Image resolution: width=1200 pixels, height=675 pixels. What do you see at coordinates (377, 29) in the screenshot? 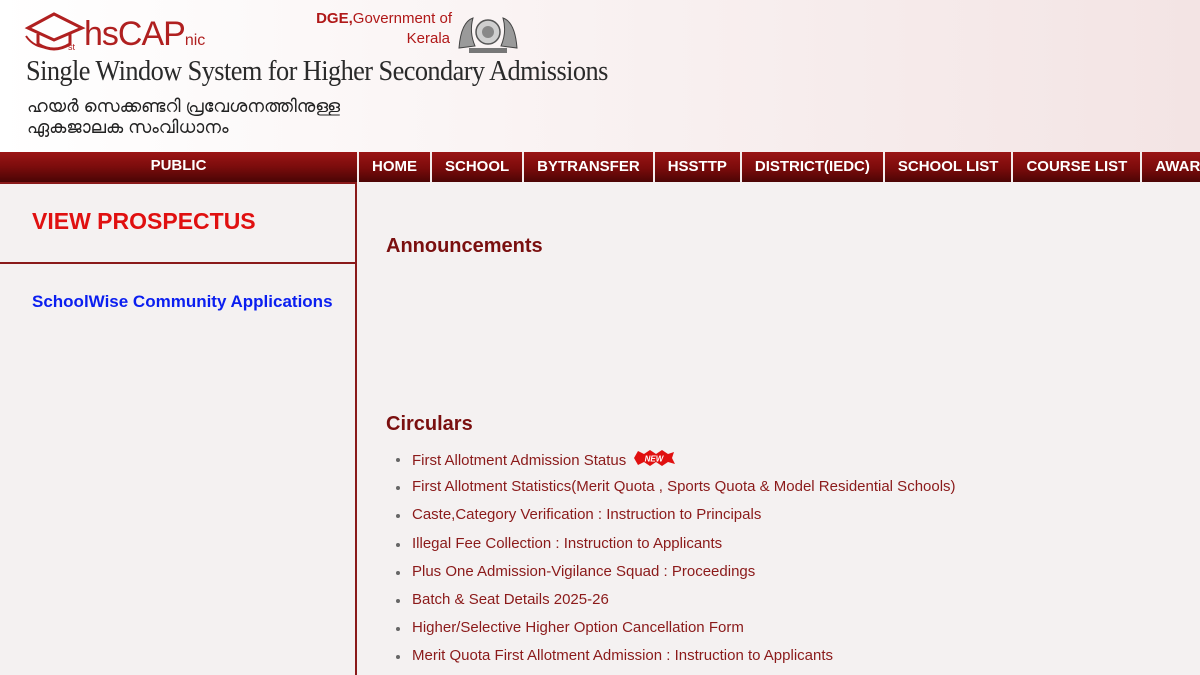
I see `dge-government-label: DGE,Government of Kerala` at bounding box center [377, 29].